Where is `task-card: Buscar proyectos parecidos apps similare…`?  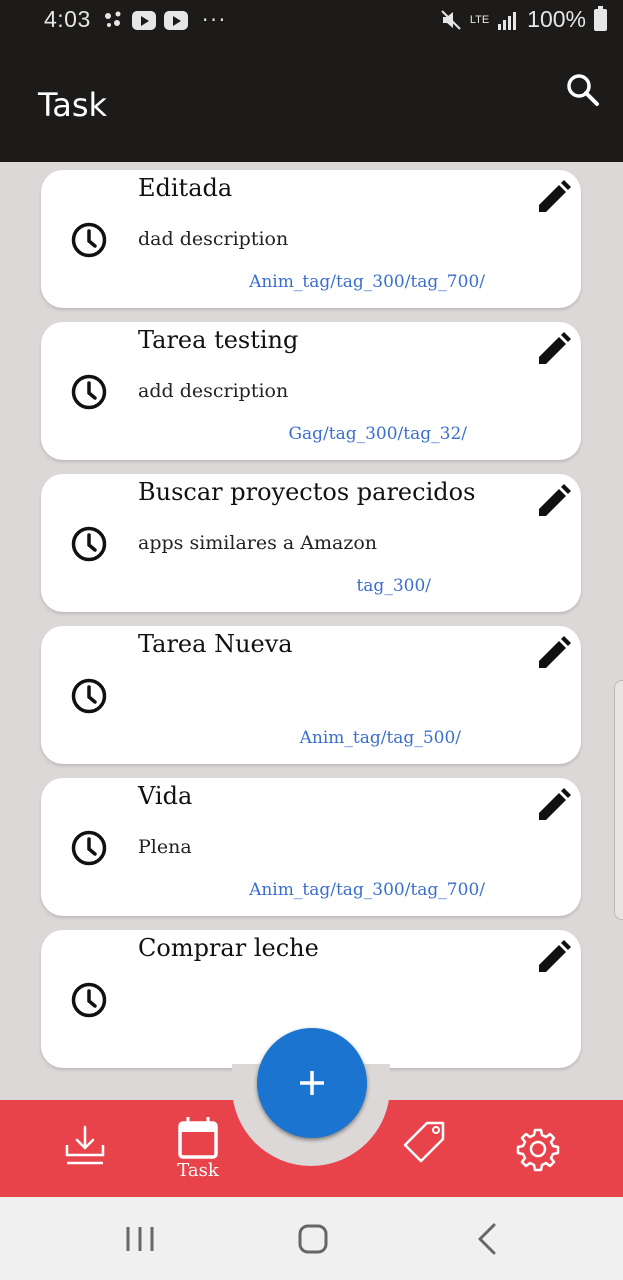
task-card: Buscar proyectos parecidos apps similare… is located at coordinates (311, 543).